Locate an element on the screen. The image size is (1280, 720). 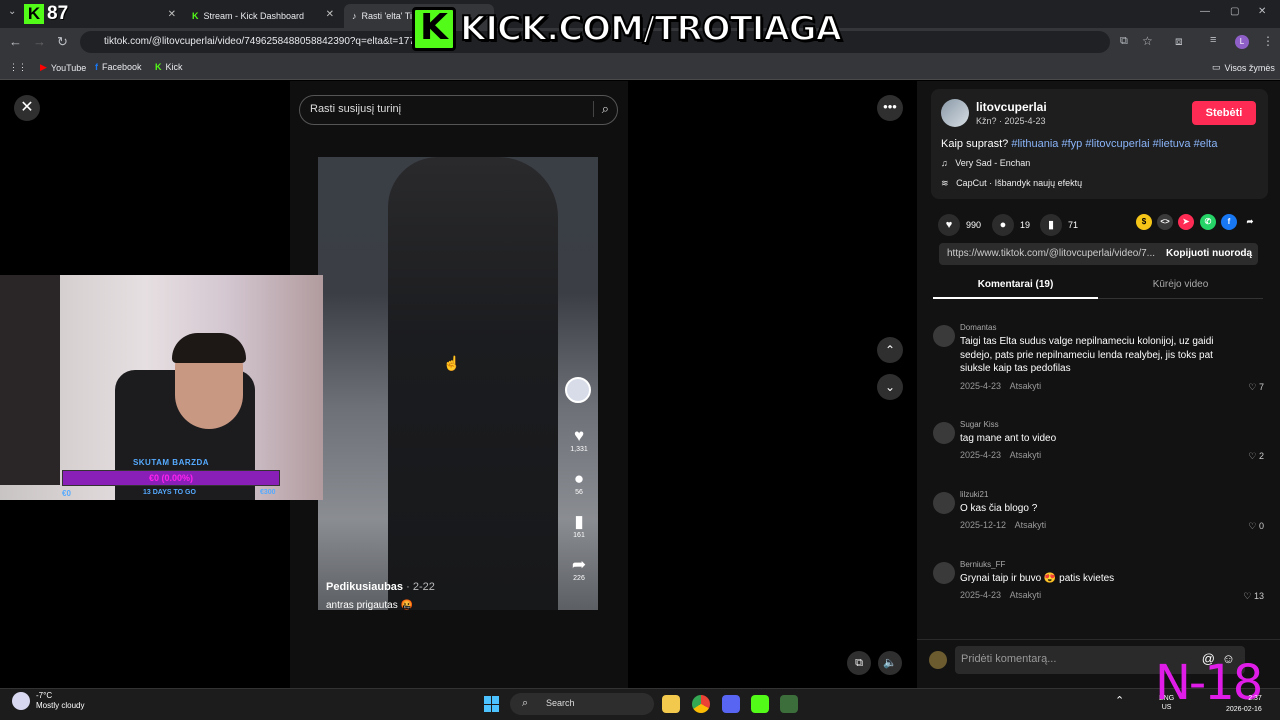
forward-icon: → is located at coordinates (39, 41).